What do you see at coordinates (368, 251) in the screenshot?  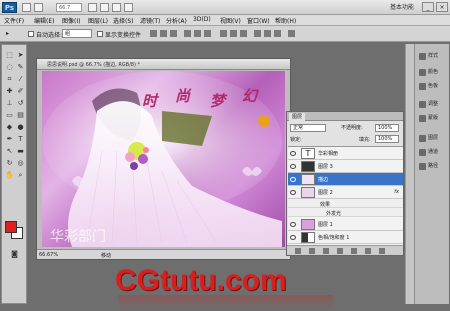 I see `new-layer-icon` at bounding box center [368, 251].